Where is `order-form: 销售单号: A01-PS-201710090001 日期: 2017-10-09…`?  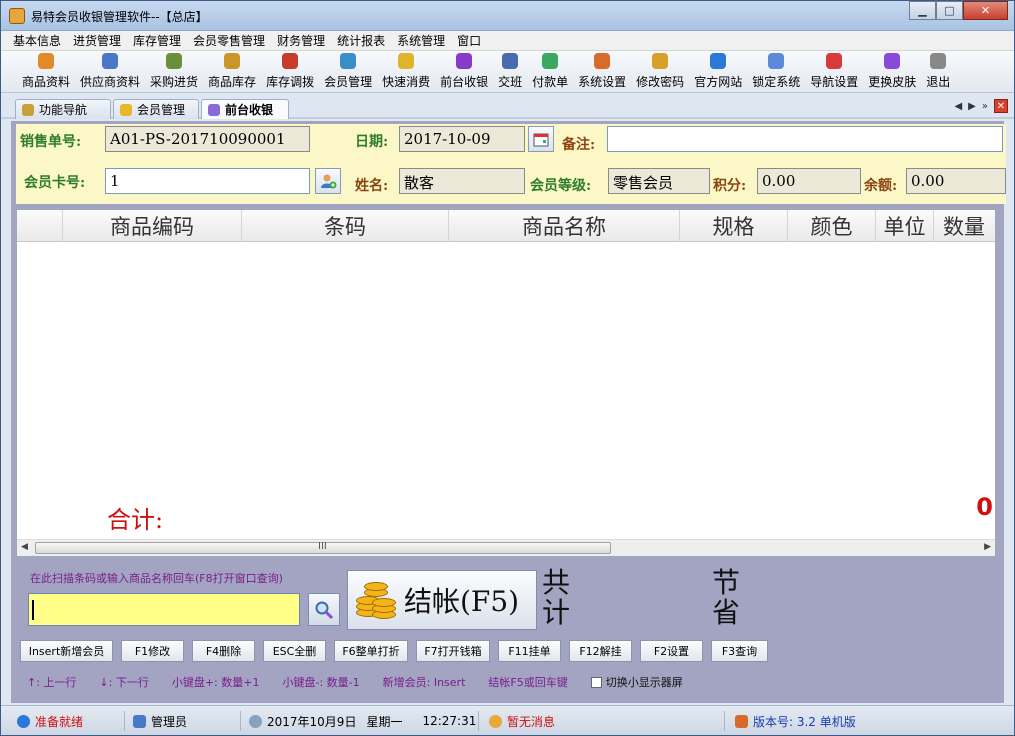
order-form: 销售单号: A01-PS-201710090001 日期: 2017-10-09… is located at coordinates (511, 164).